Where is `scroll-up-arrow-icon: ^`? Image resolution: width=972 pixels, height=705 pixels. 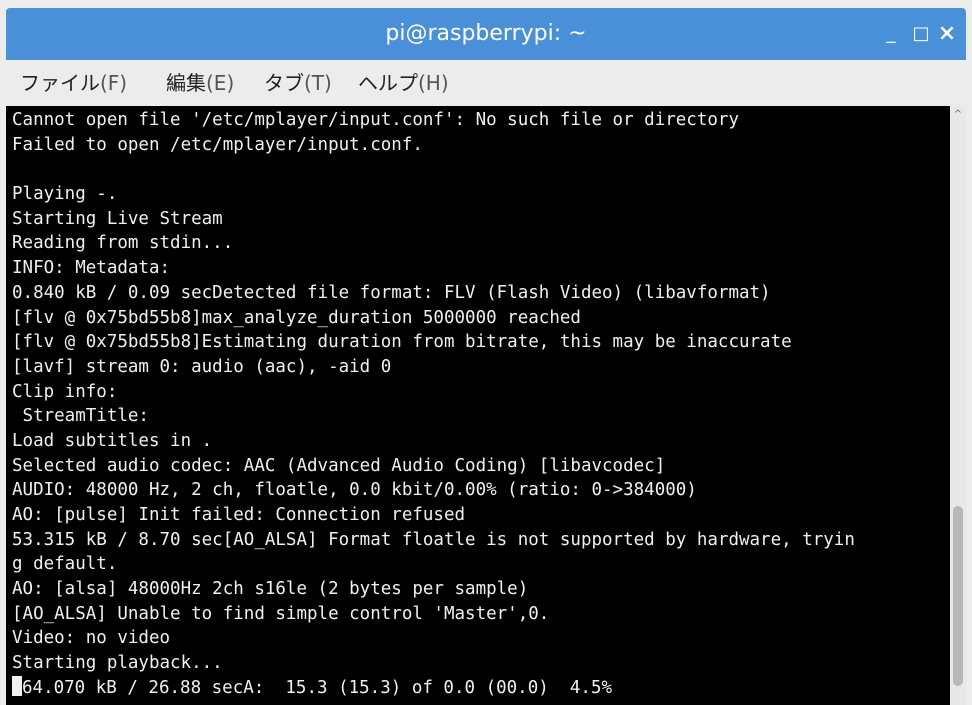
scroll-up-arrow-icon: ^ is located at coordinates (958, 115).